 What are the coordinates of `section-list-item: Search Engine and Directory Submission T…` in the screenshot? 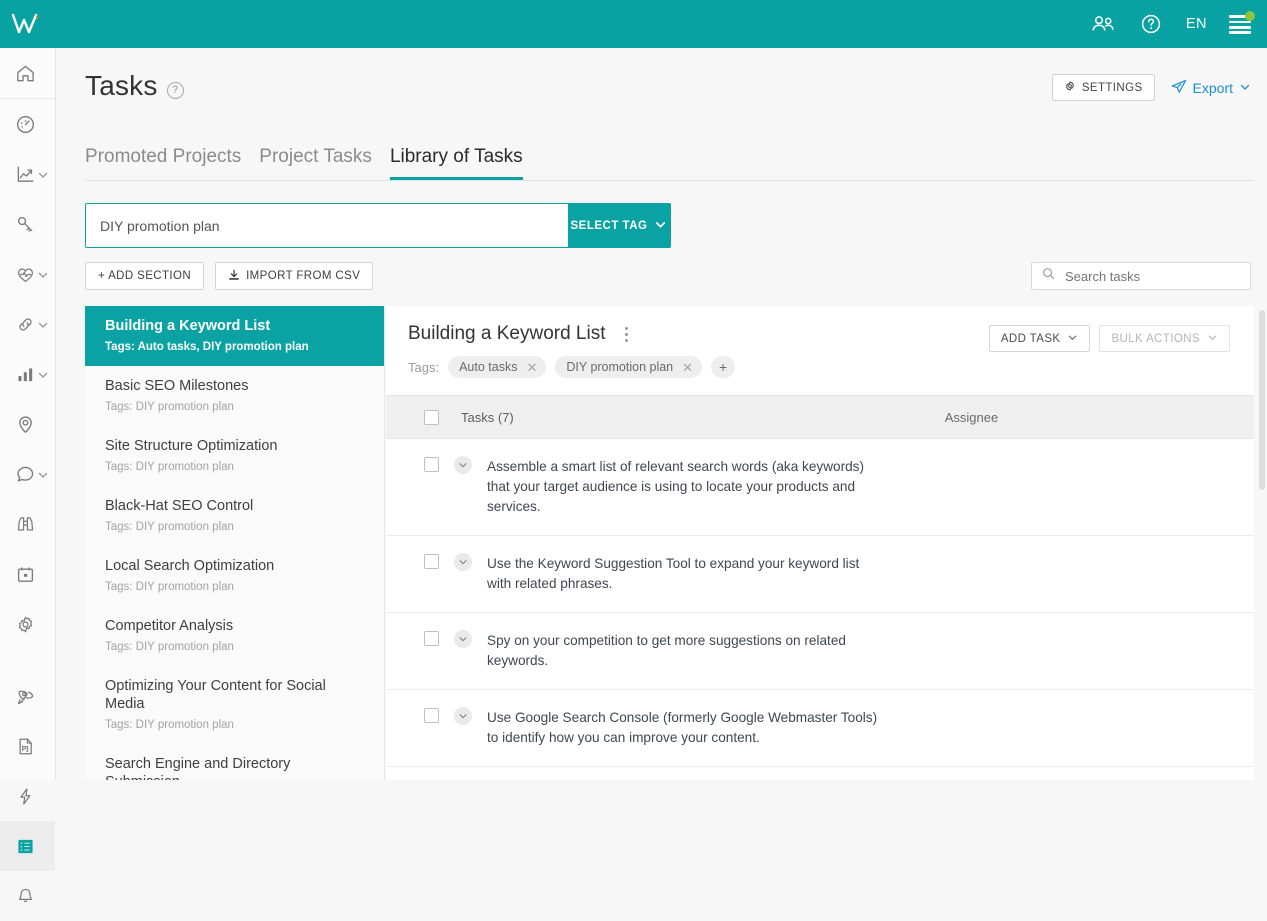 It's located at (234, 762).